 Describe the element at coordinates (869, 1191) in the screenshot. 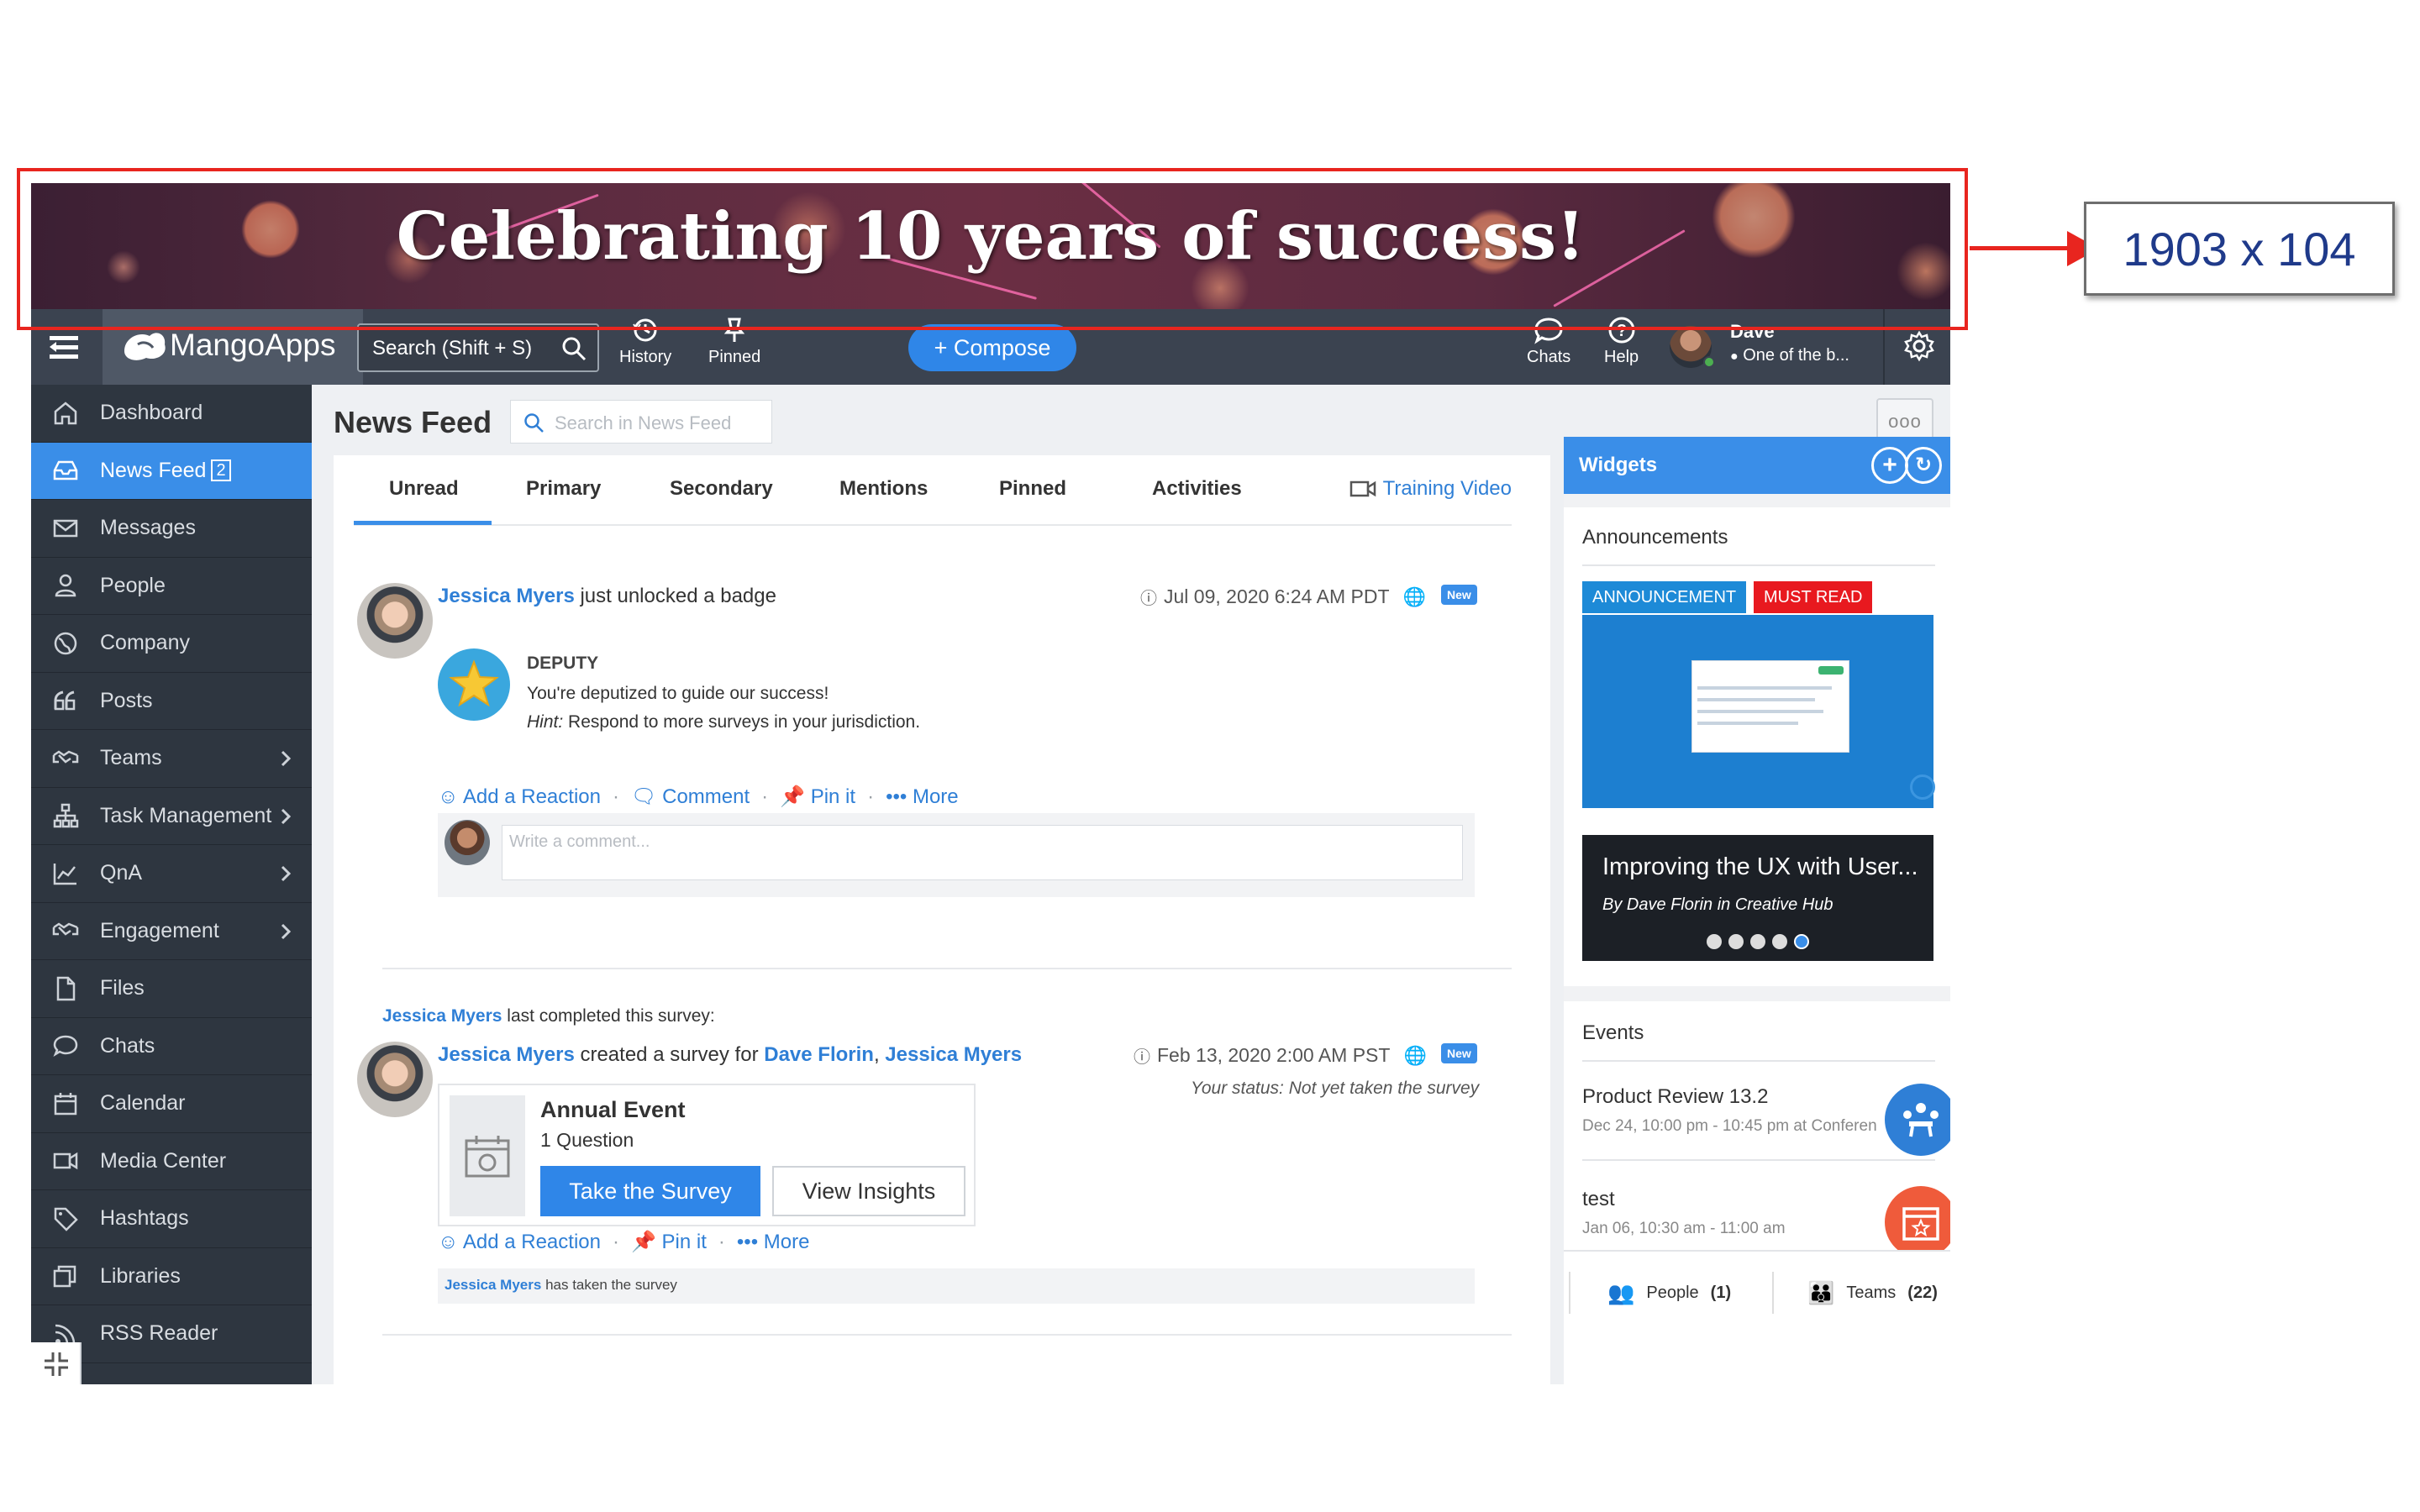

I see `view-insights-button: View Insights` at that location.